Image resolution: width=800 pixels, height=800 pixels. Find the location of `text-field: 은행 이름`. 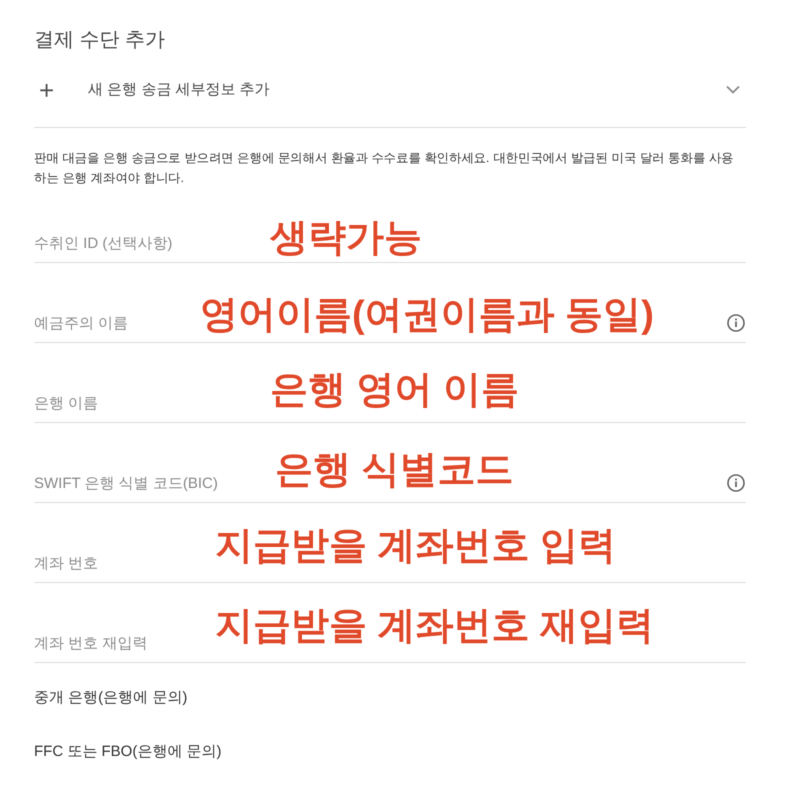

text-field: 은행 이름 is located at coordinates (148, 403).